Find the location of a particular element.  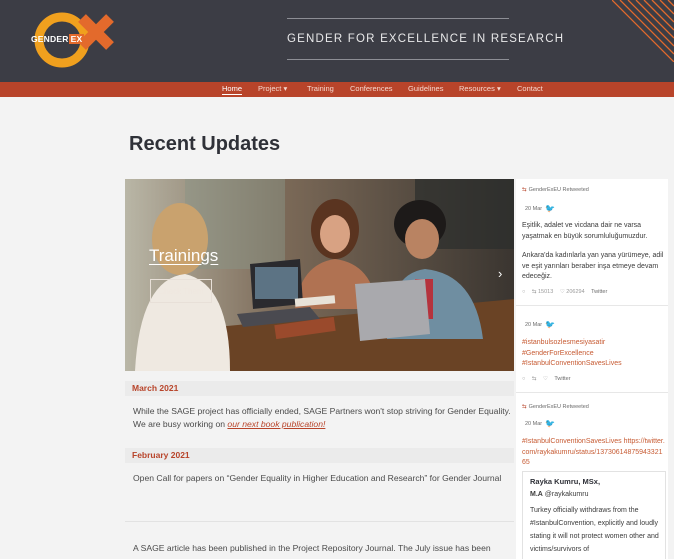

like-icon: ♡ is located at coordinates (545, 379).